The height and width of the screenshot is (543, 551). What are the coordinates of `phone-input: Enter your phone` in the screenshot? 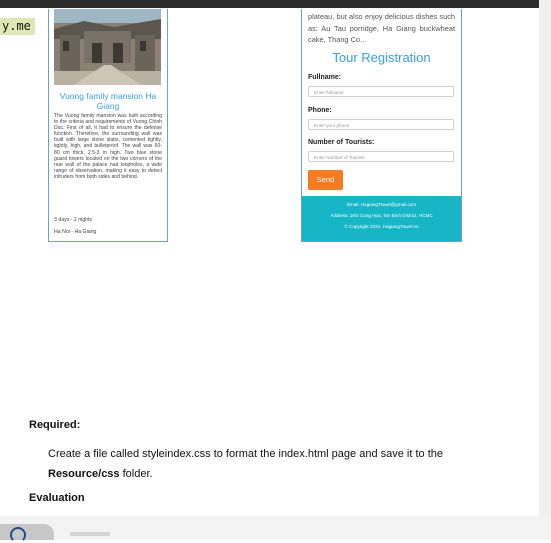 It's located at (381, 124).